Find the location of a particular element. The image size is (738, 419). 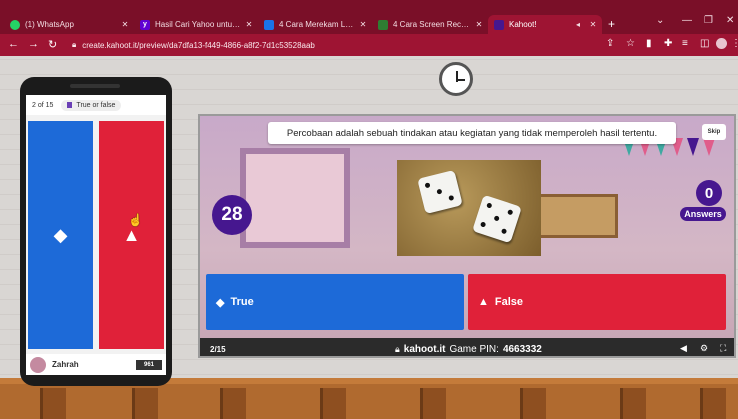

player-name: Zahrah is located at coordinates (65, 364).